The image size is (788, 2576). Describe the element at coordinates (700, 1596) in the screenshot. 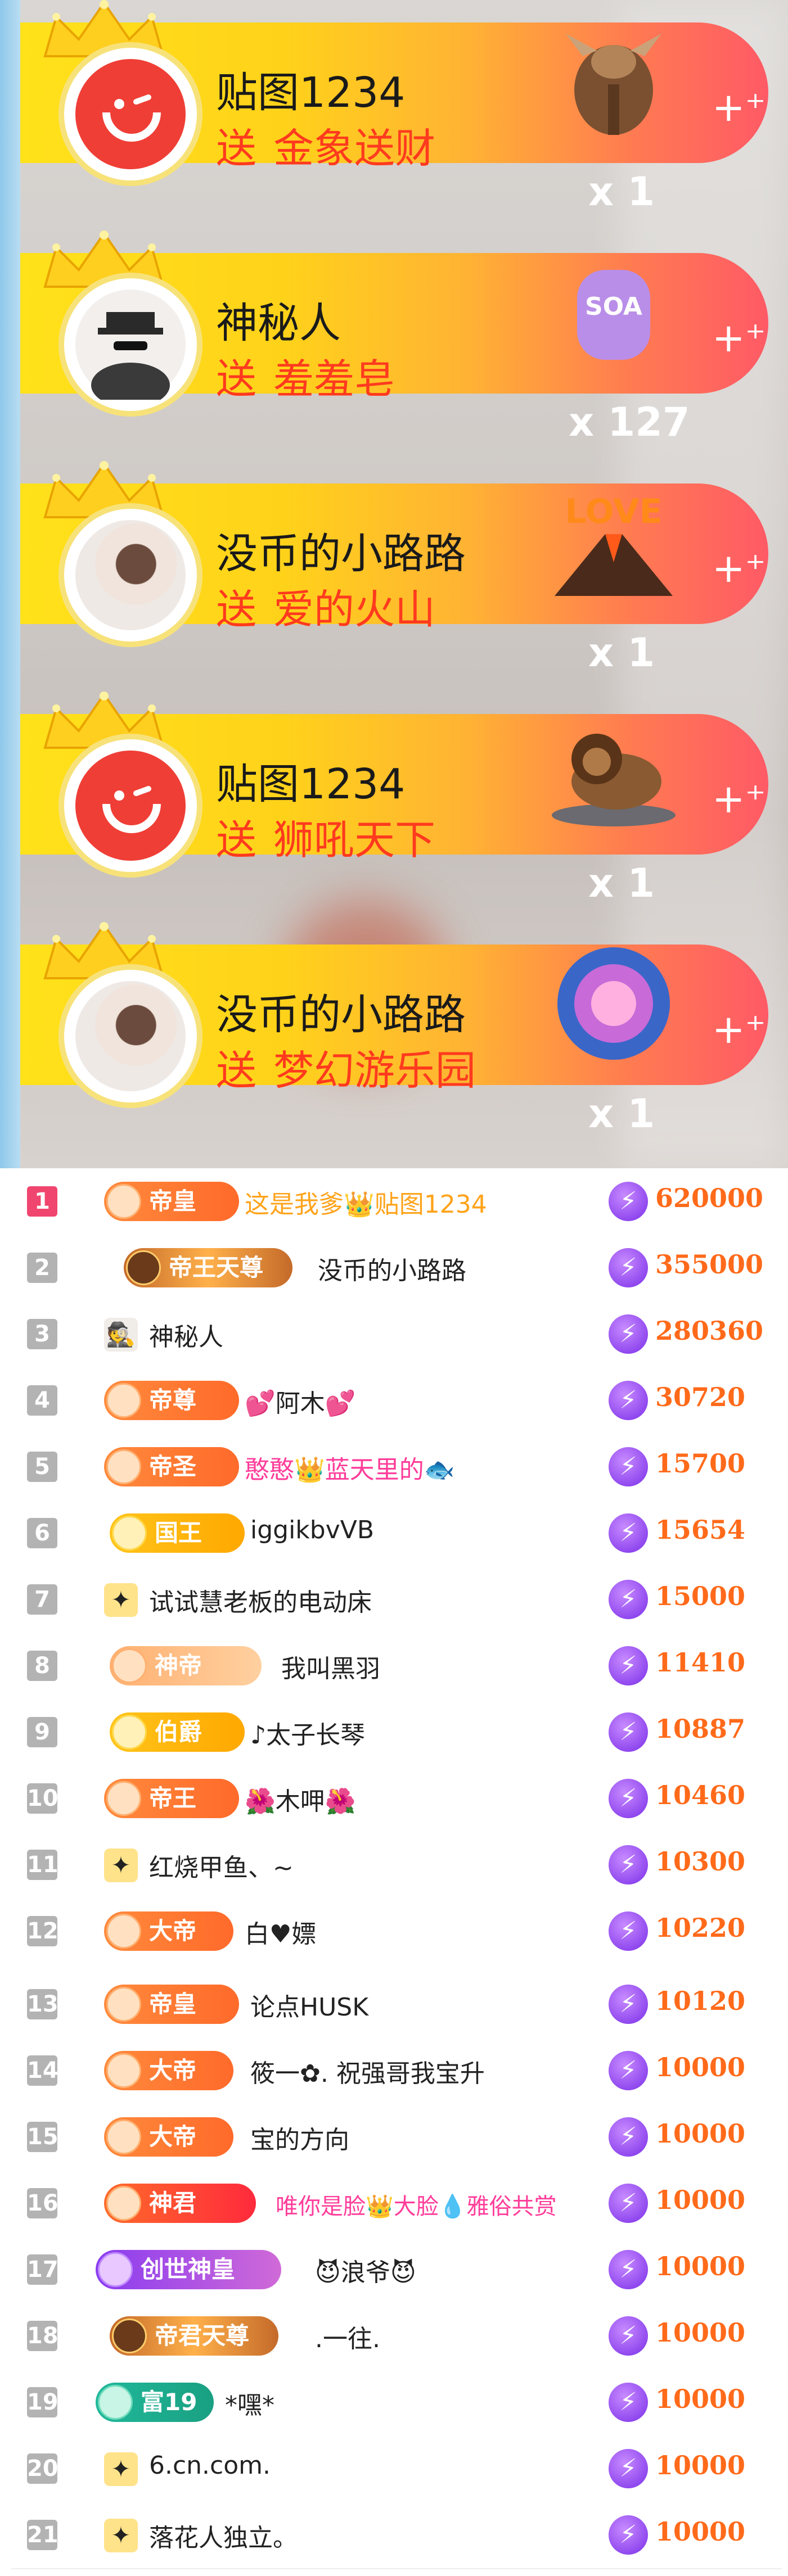

I see `score: 15000` at that location.